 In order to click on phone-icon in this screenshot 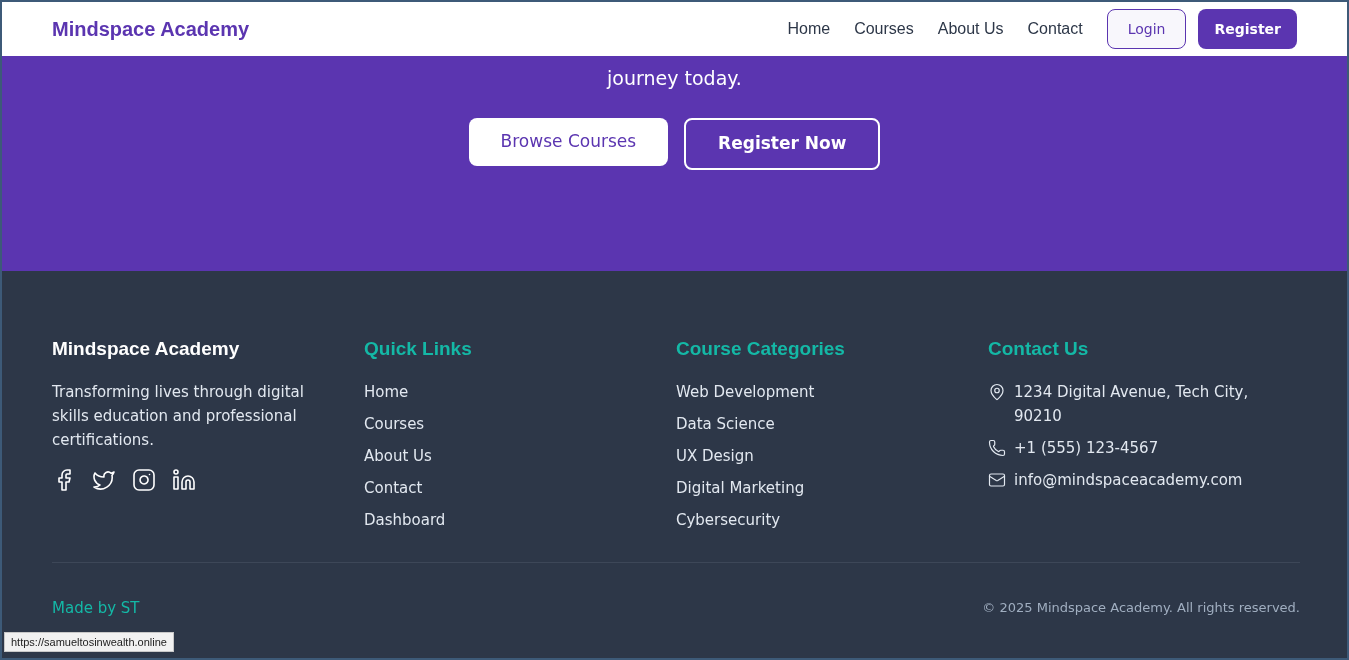, I will do `click(997, 447)`.